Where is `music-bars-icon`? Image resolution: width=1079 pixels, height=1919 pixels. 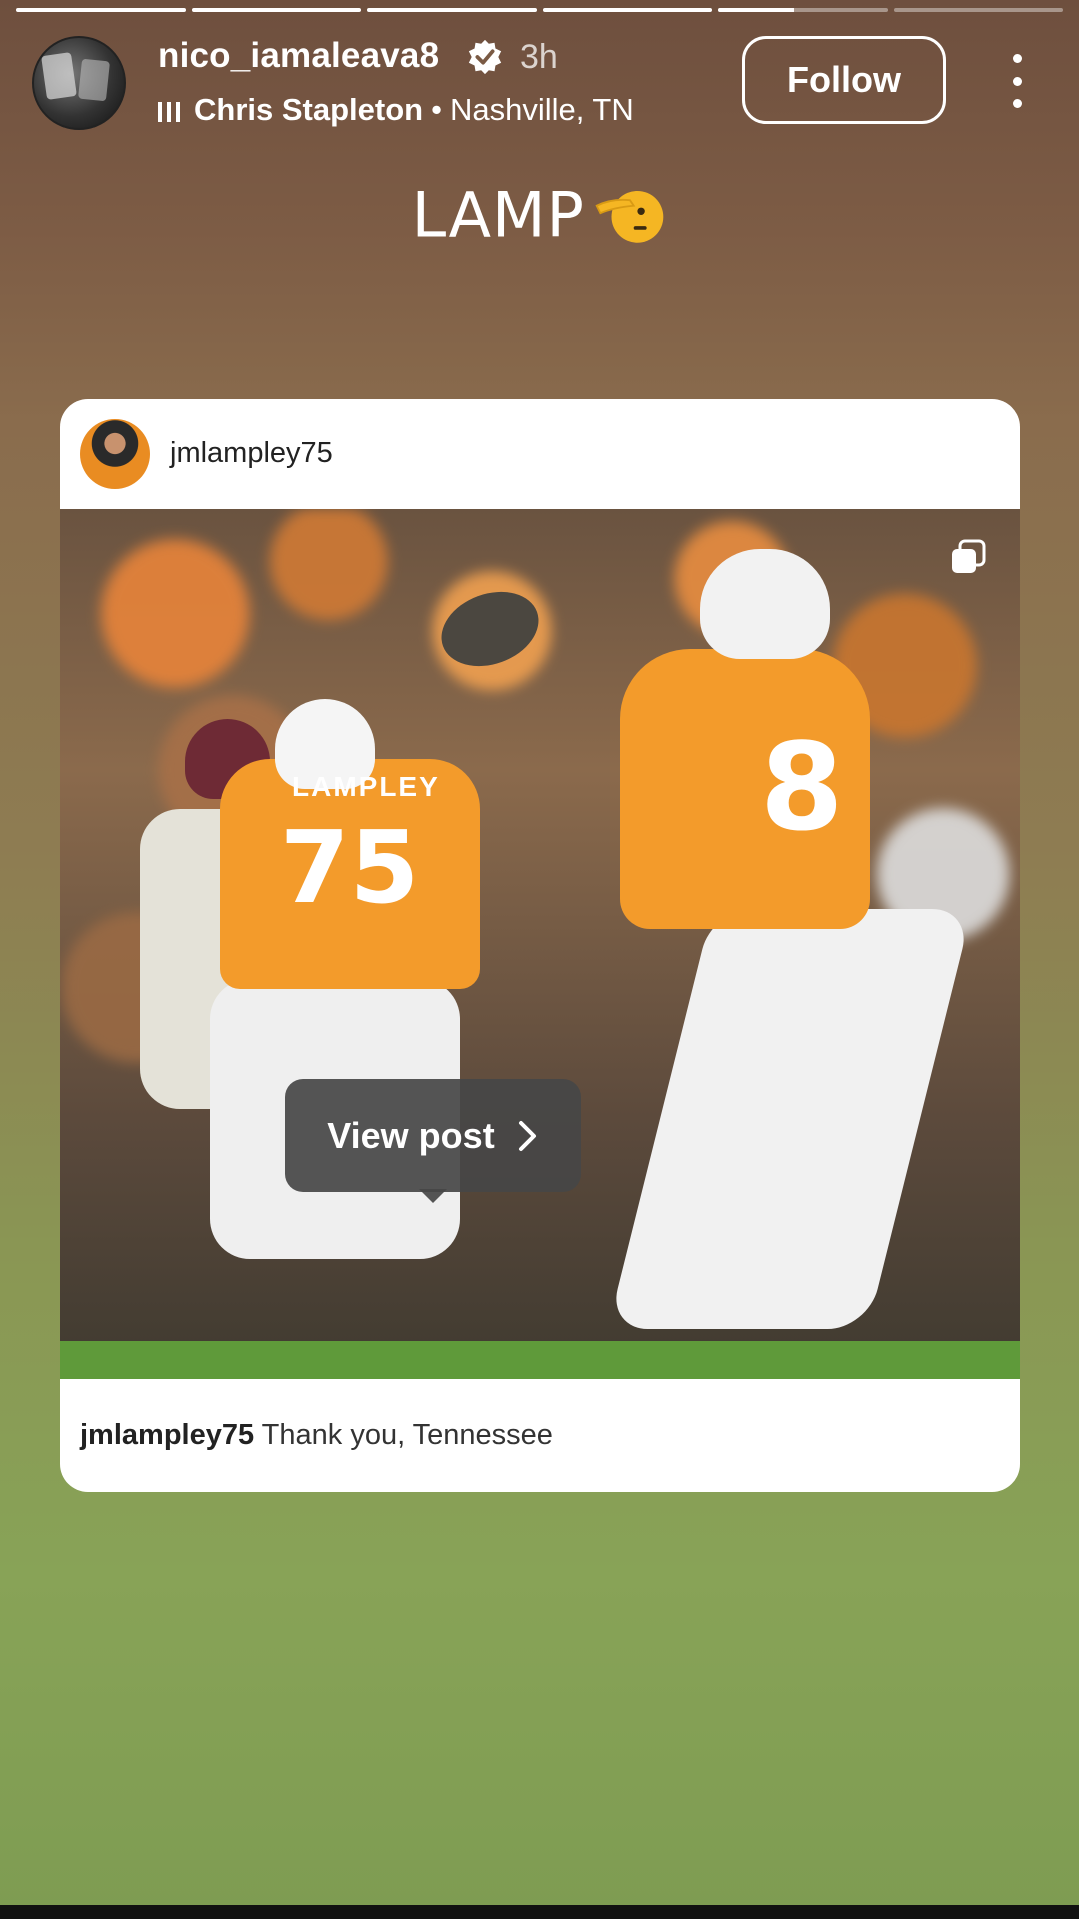
music-bars-icon is located at coordinates (169, 110).